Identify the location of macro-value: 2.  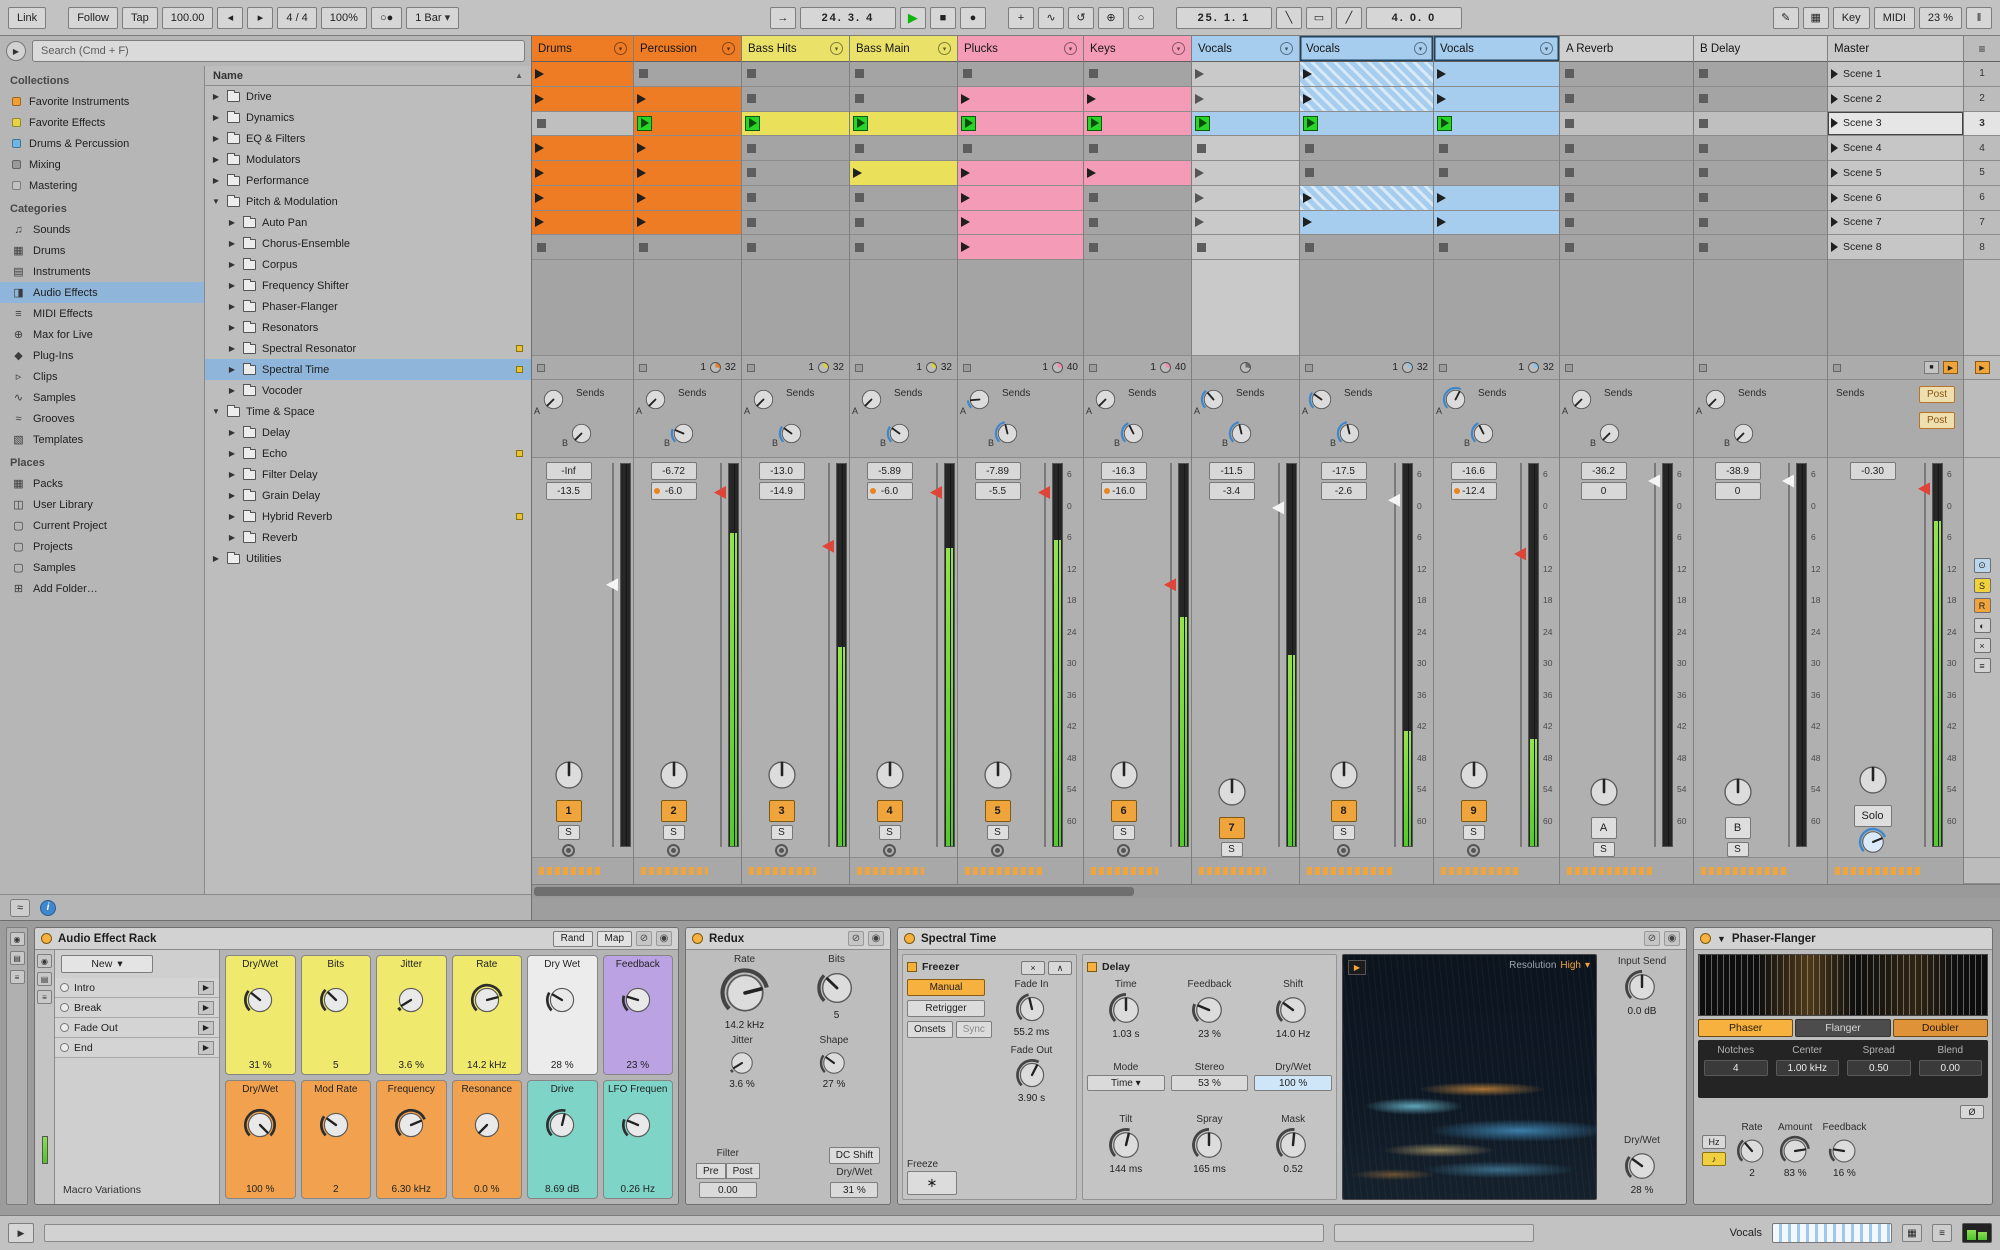
(336, 1189).